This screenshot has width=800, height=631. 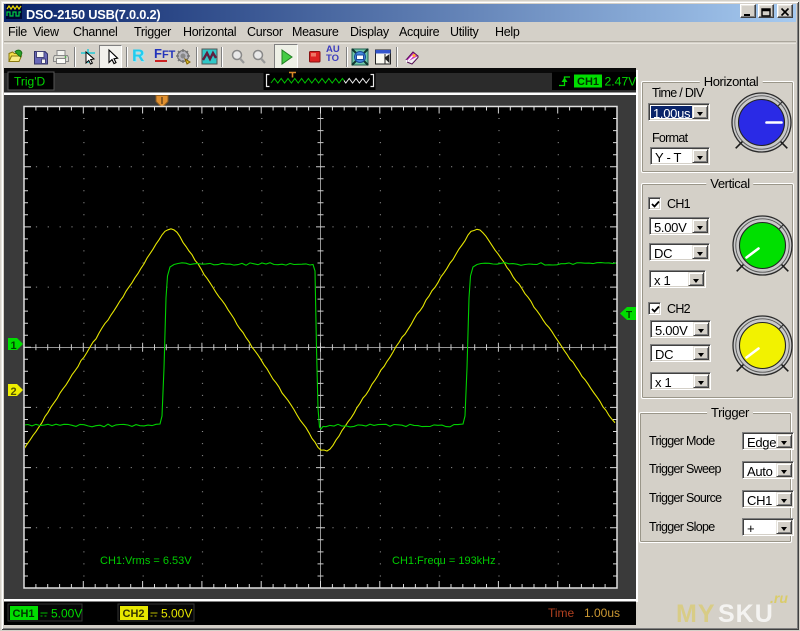 I want to click on svg-text: CH1:Vrms = 6.53V, so click(x=146, y=561).